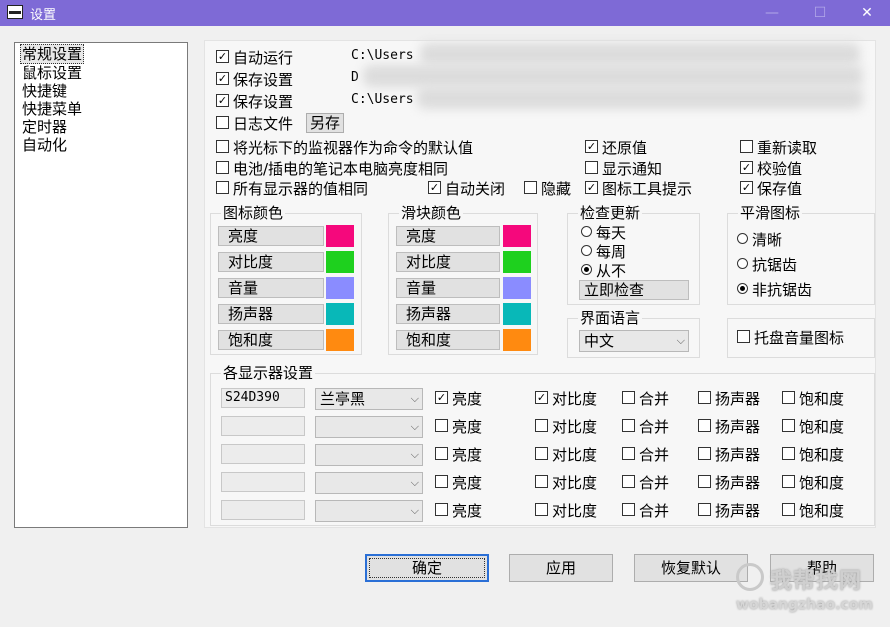 The width and height of the screenshot is (890, 627). I want to click on smooth-non-antialias-radio: 非抗锯齿, so click(774, 290).